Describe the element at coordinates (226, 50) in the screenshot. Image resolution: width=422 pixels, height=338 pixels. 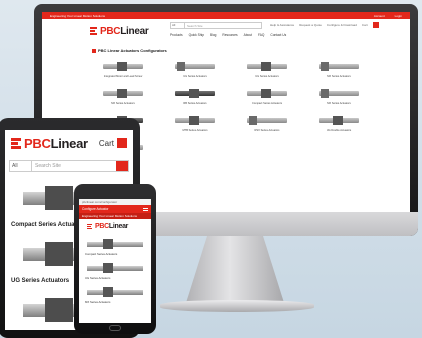
I see `section-title: PBC Linear Actuators Configurators` at that location.